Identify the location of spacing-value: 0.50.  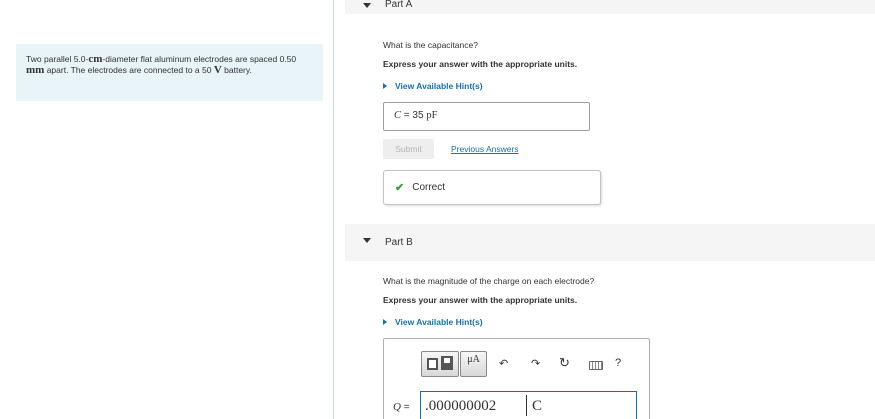
(288, 59).